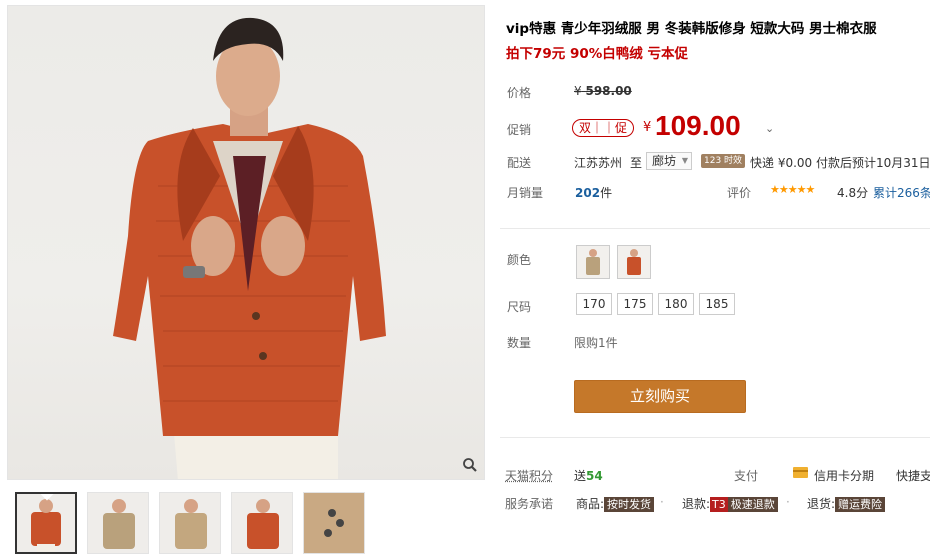 Image resolution: width=930 pixels, height=560 pixels. What do you see at coordinates (596, 343) in the screenshot?
I see `quantity-limit: 限购1件` at bounding box center [596, 343].